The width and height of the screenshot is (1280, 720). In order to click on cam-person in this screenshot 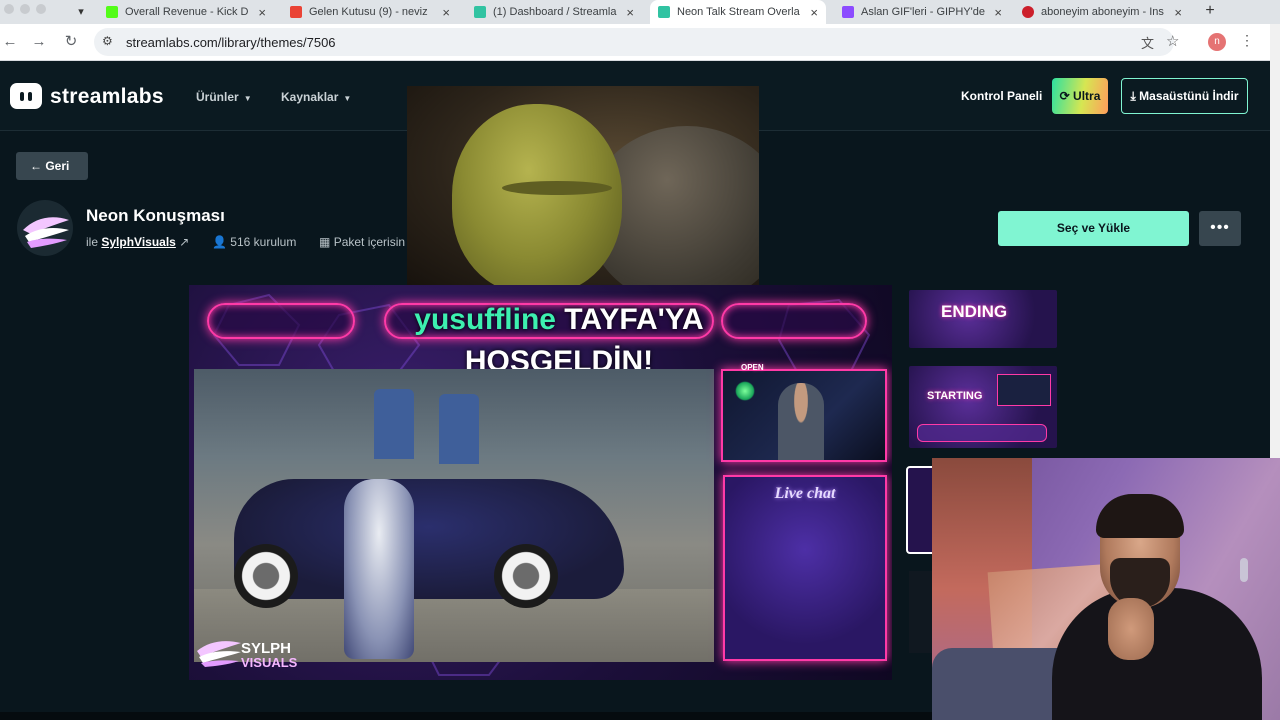, I will do `click(801, 421)`.